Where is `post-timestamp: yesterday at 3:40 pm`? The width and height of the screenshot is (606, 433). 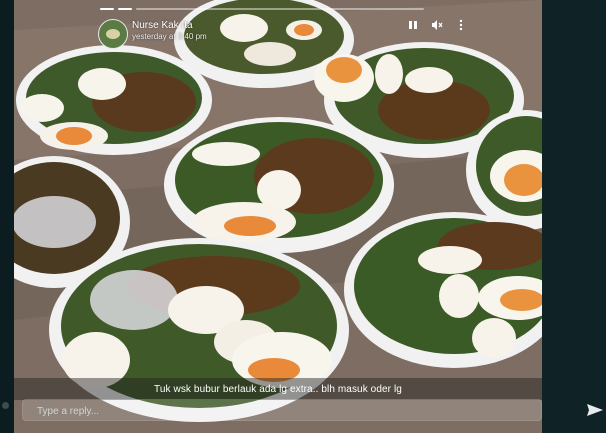
post-timestamp: yesterday at 3:40 pm is located at coordinates (169, 36).